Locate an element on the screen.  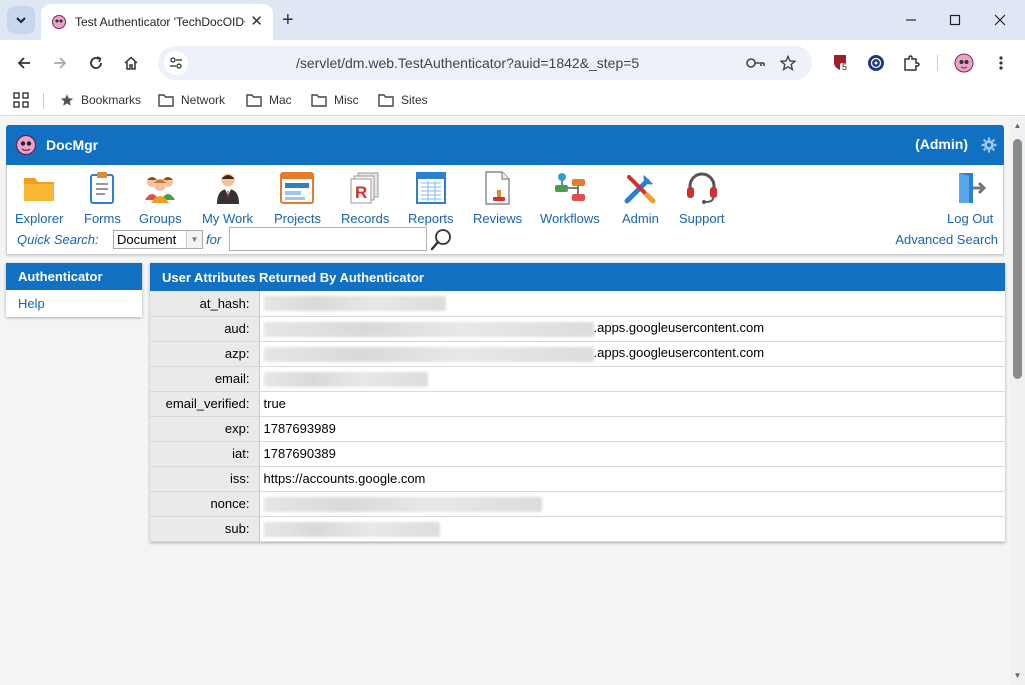
toolbar-admin: Admin is located at coordinates (640, 198).